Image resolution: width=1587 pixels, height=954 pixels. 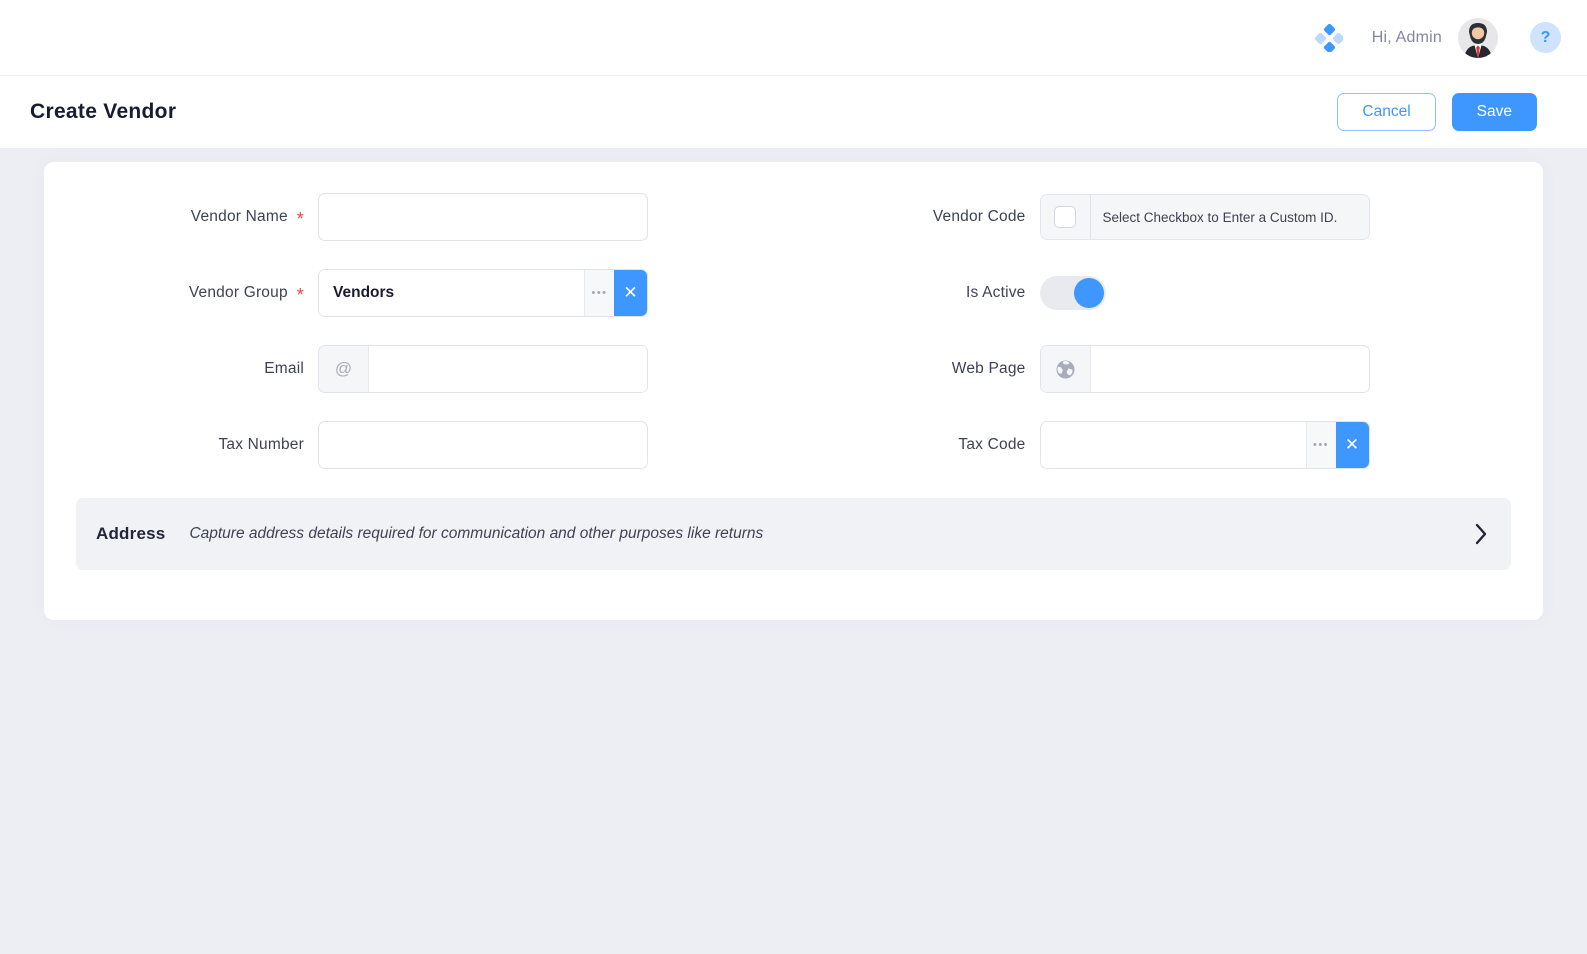 I want to click on custom-id-checkbox-cell, so click(x=1066, y=217).